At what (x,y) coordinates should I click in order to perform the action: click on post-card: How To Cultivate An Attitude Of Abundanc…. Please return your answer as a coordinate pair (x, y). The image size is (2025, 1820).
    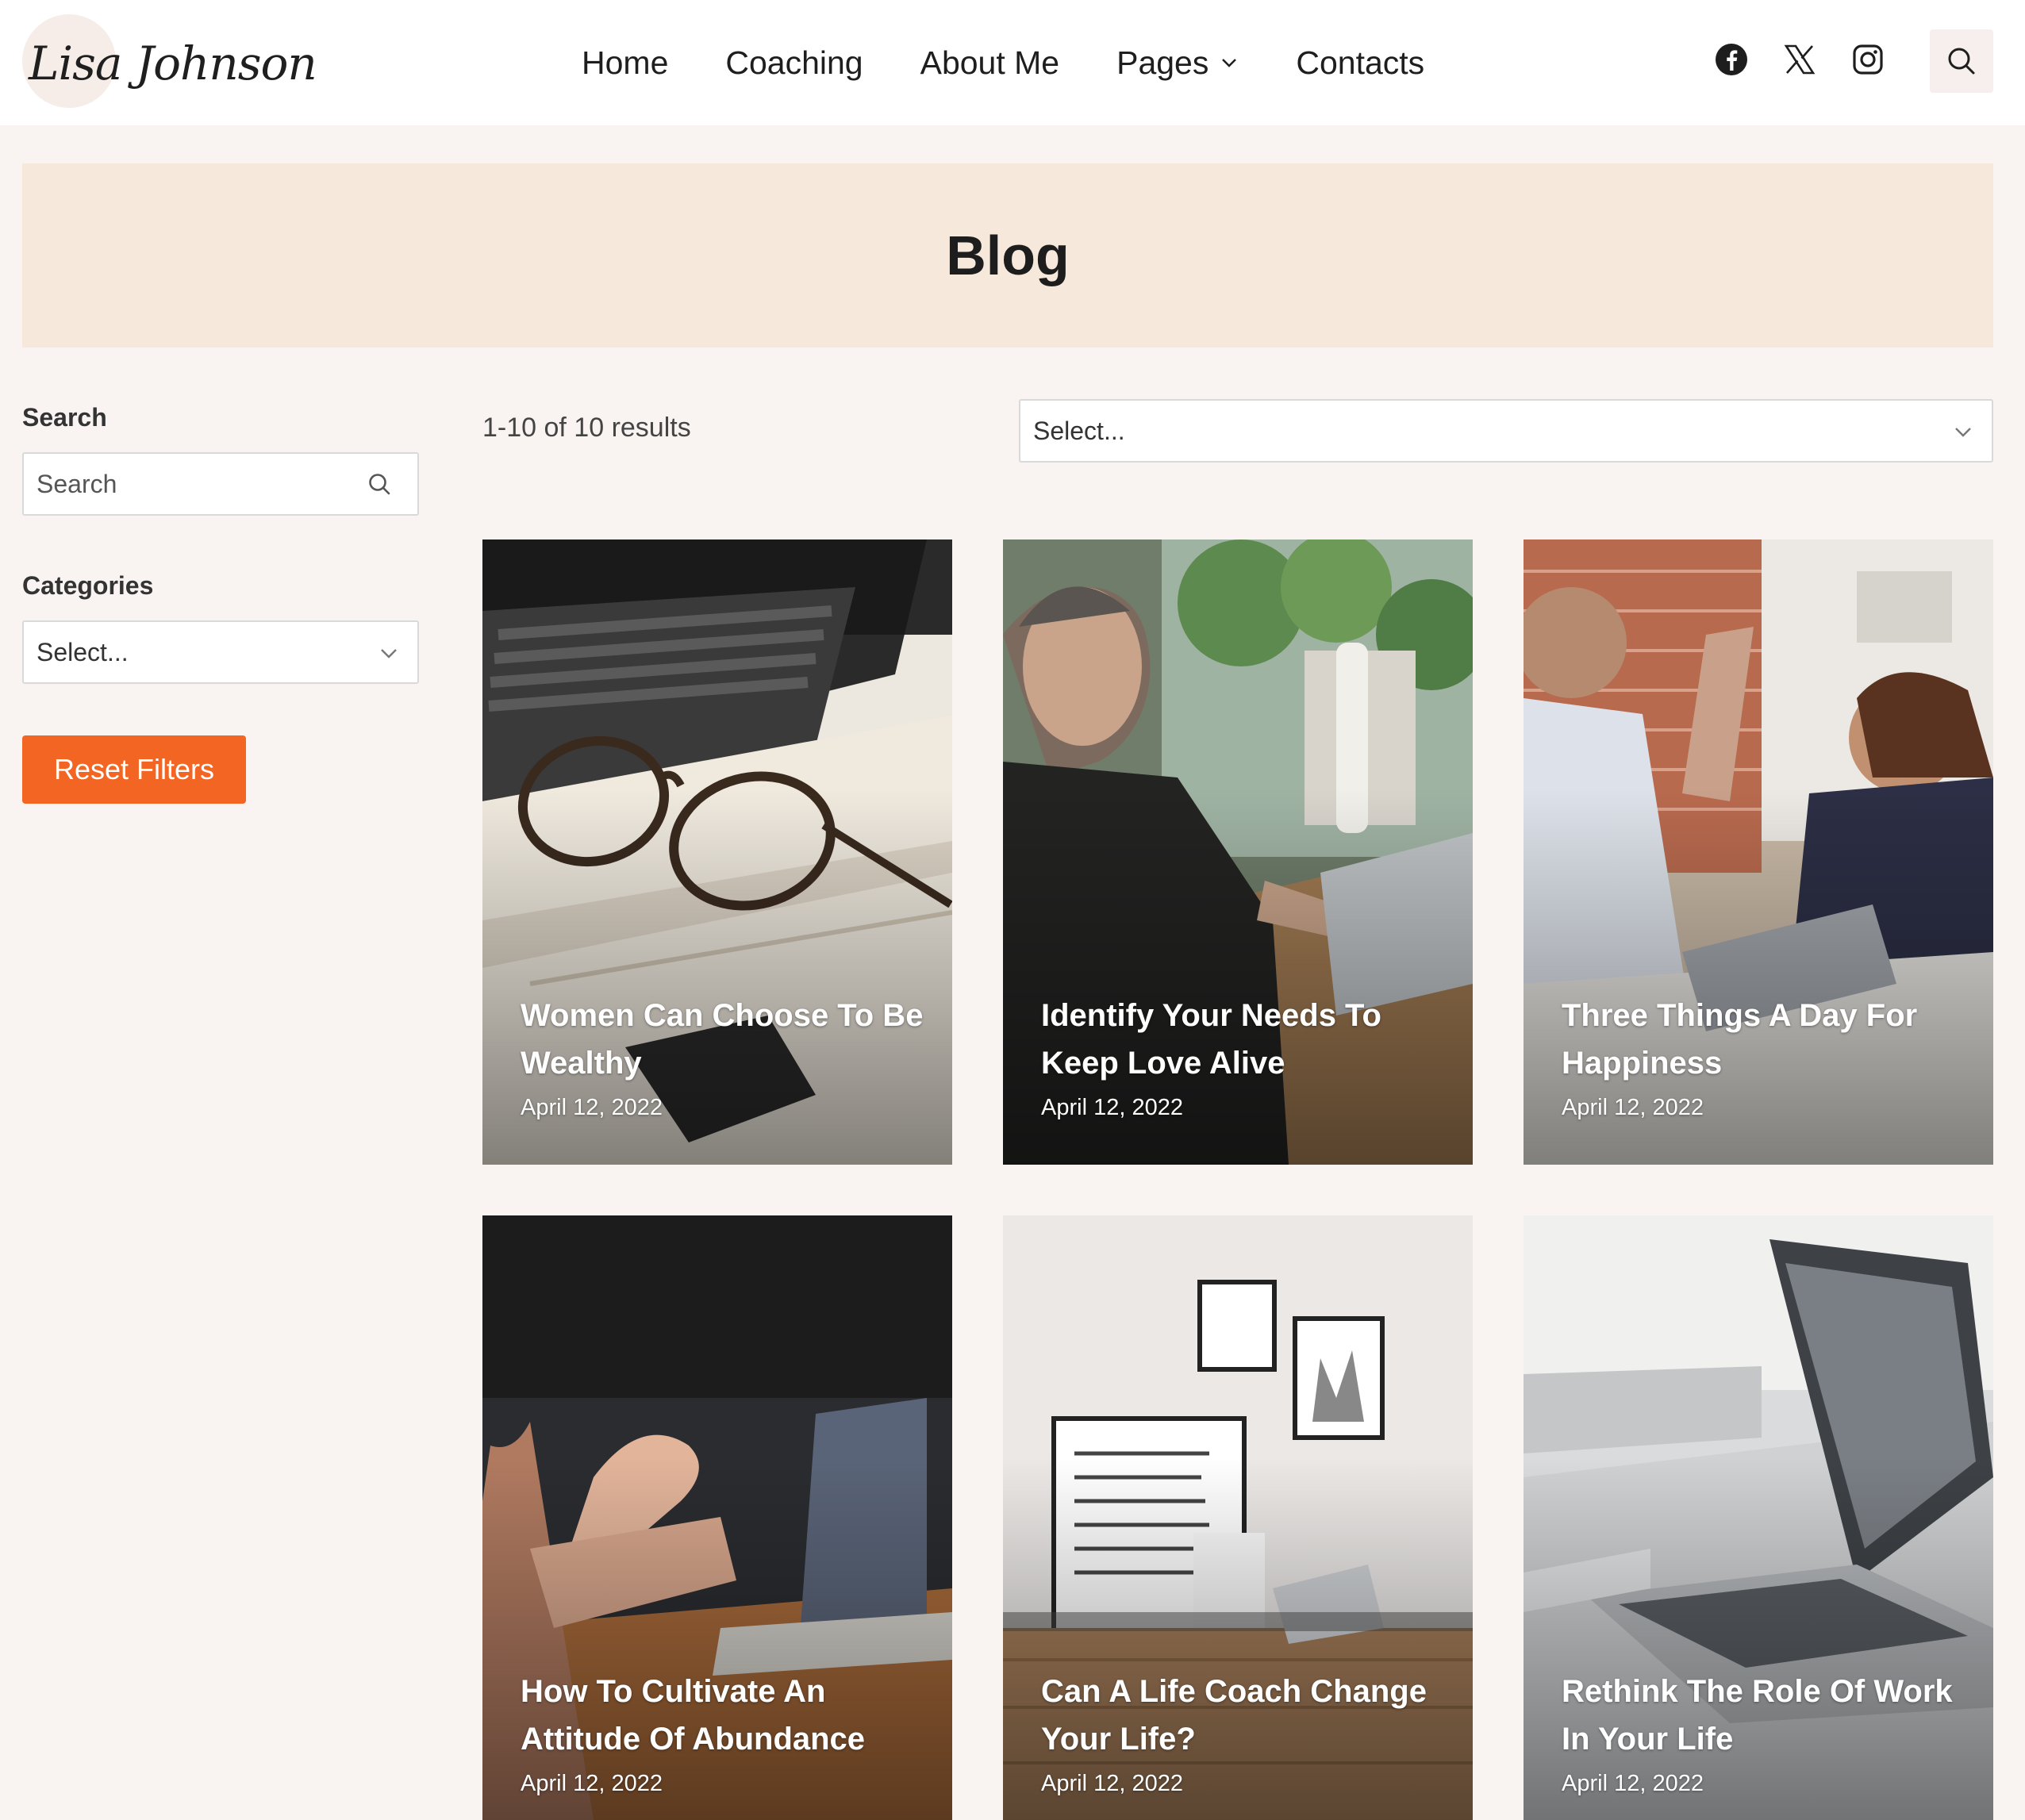
    Looking at the image, I should click on (717, 1517).